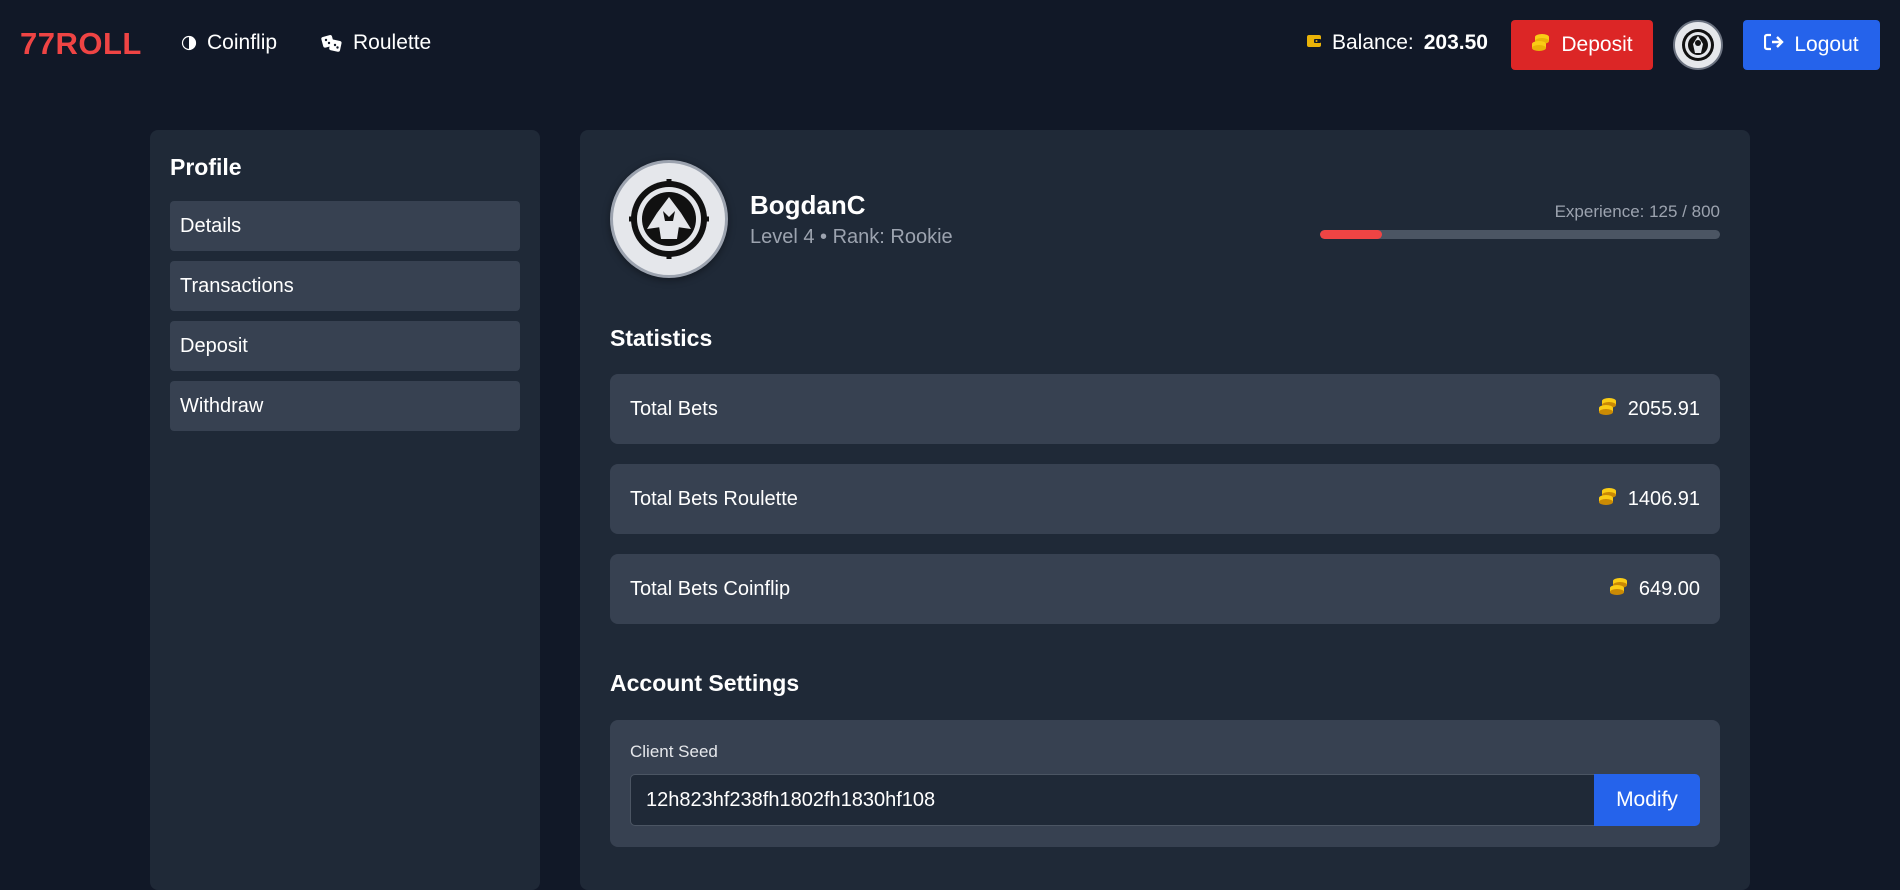 The image size is (1900, 890). I want to click on client-seed-box: Client Seed Modify, so click(1165, 783).